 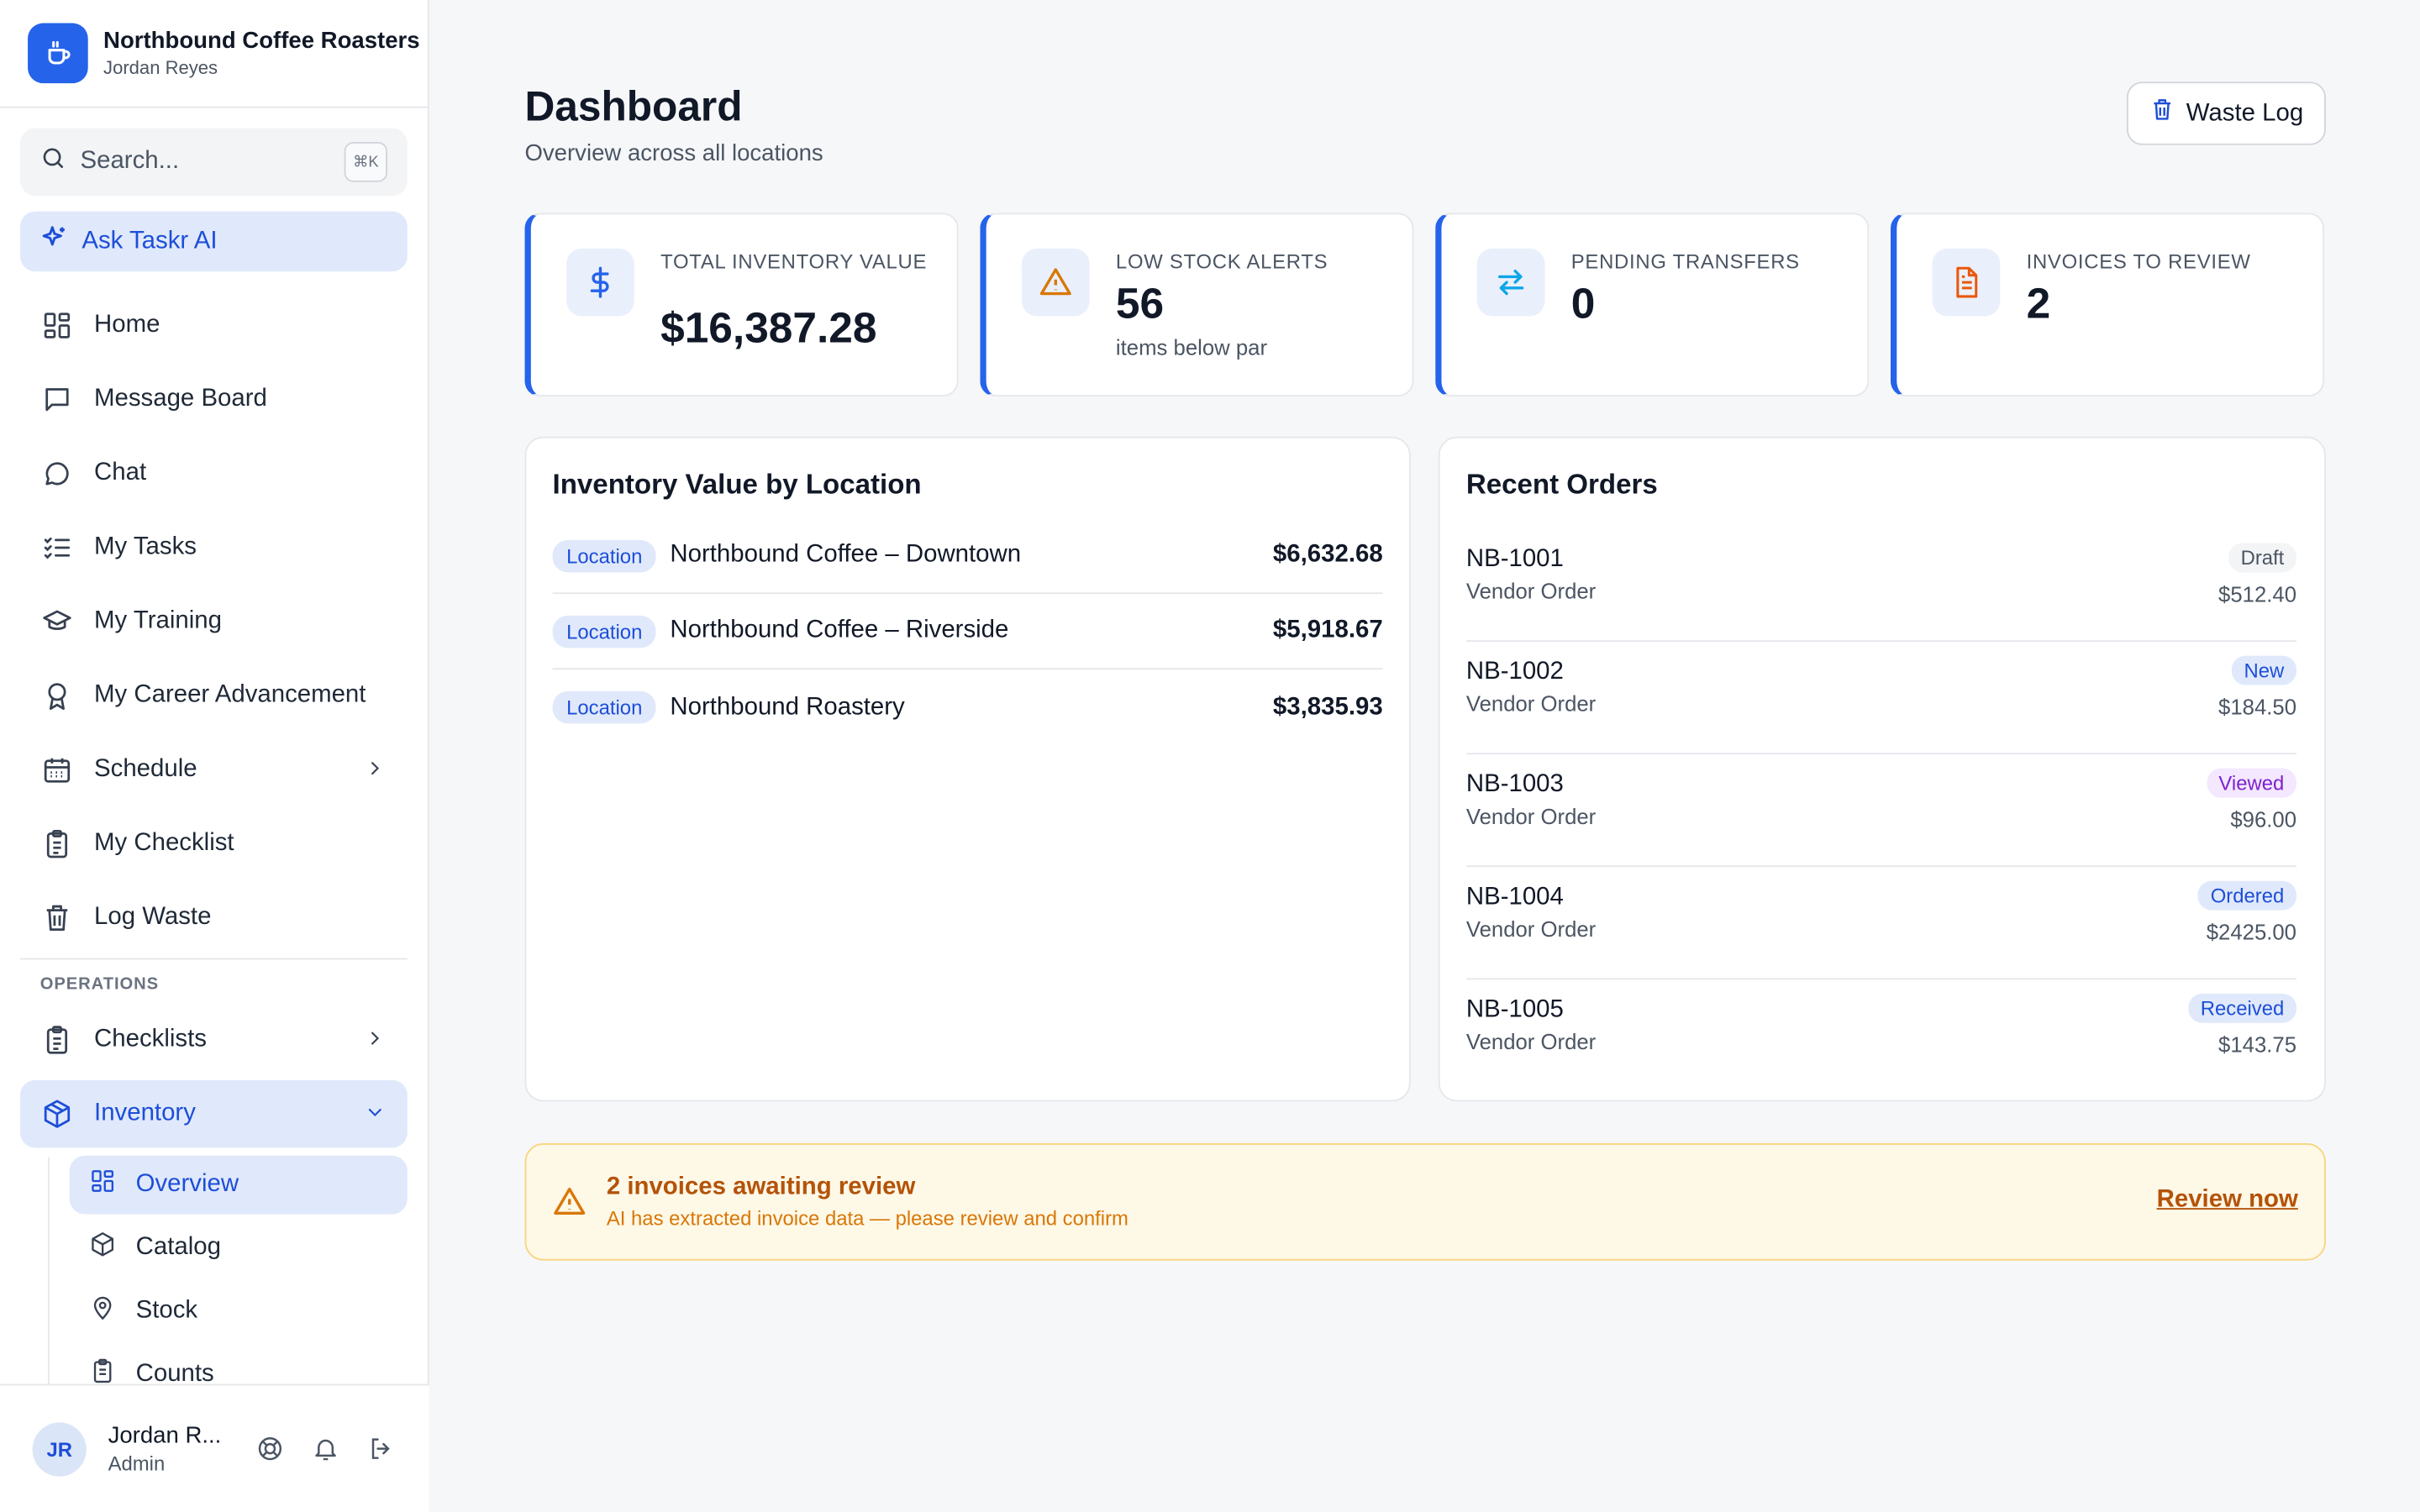 What do you see at coordinates (150, 241) in the screenshot?
I see `ask-ai-label: Ask Taskr AI` at bounding box center [150, 241].